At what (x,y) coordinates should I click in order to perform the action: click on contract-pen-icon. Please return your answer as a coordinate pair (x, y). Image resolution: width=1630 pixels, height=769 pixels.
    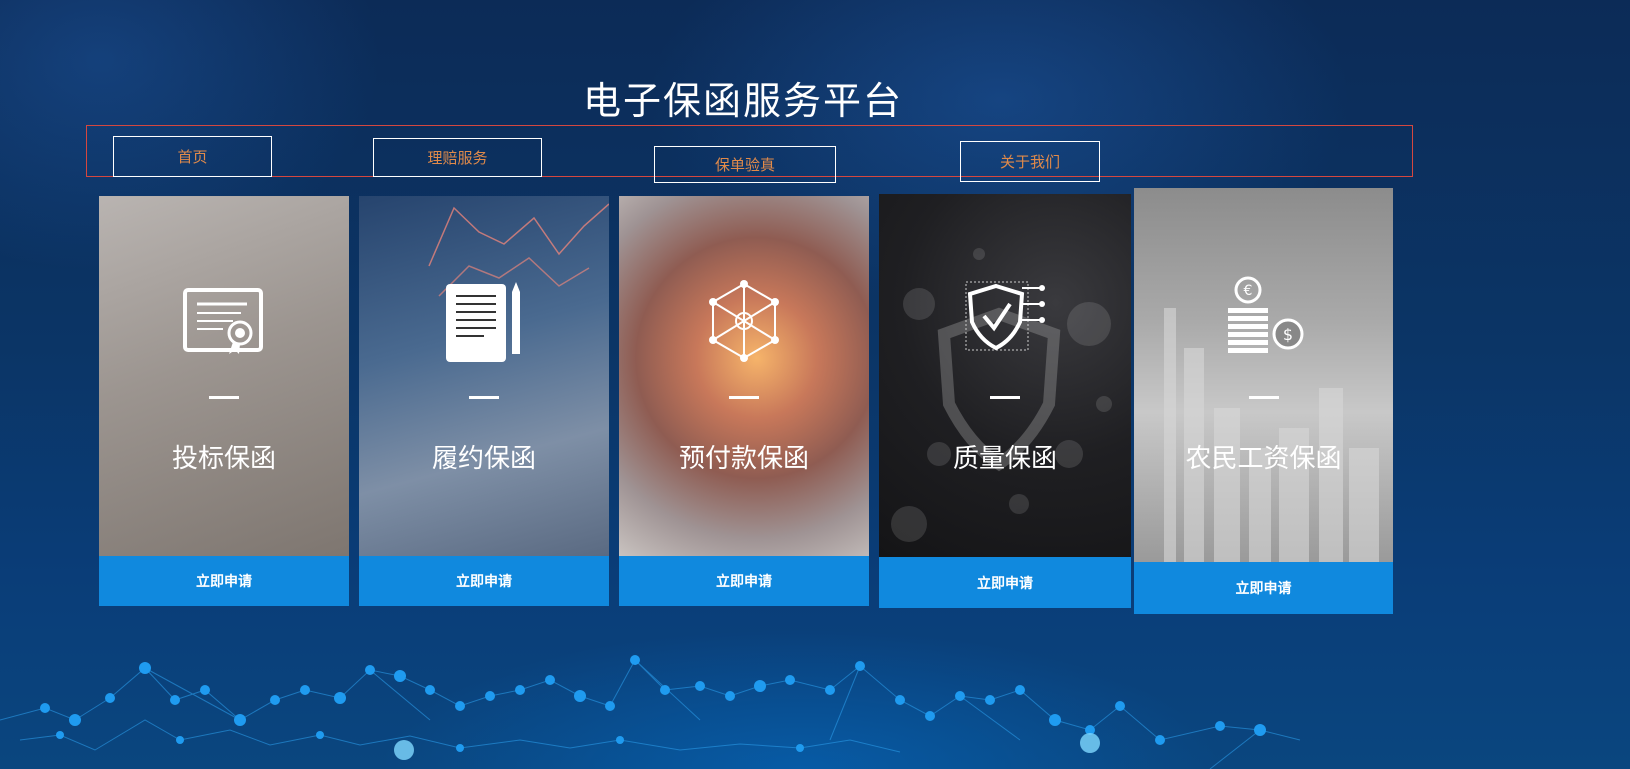
    Looking at the image, I should click on (483, 322).